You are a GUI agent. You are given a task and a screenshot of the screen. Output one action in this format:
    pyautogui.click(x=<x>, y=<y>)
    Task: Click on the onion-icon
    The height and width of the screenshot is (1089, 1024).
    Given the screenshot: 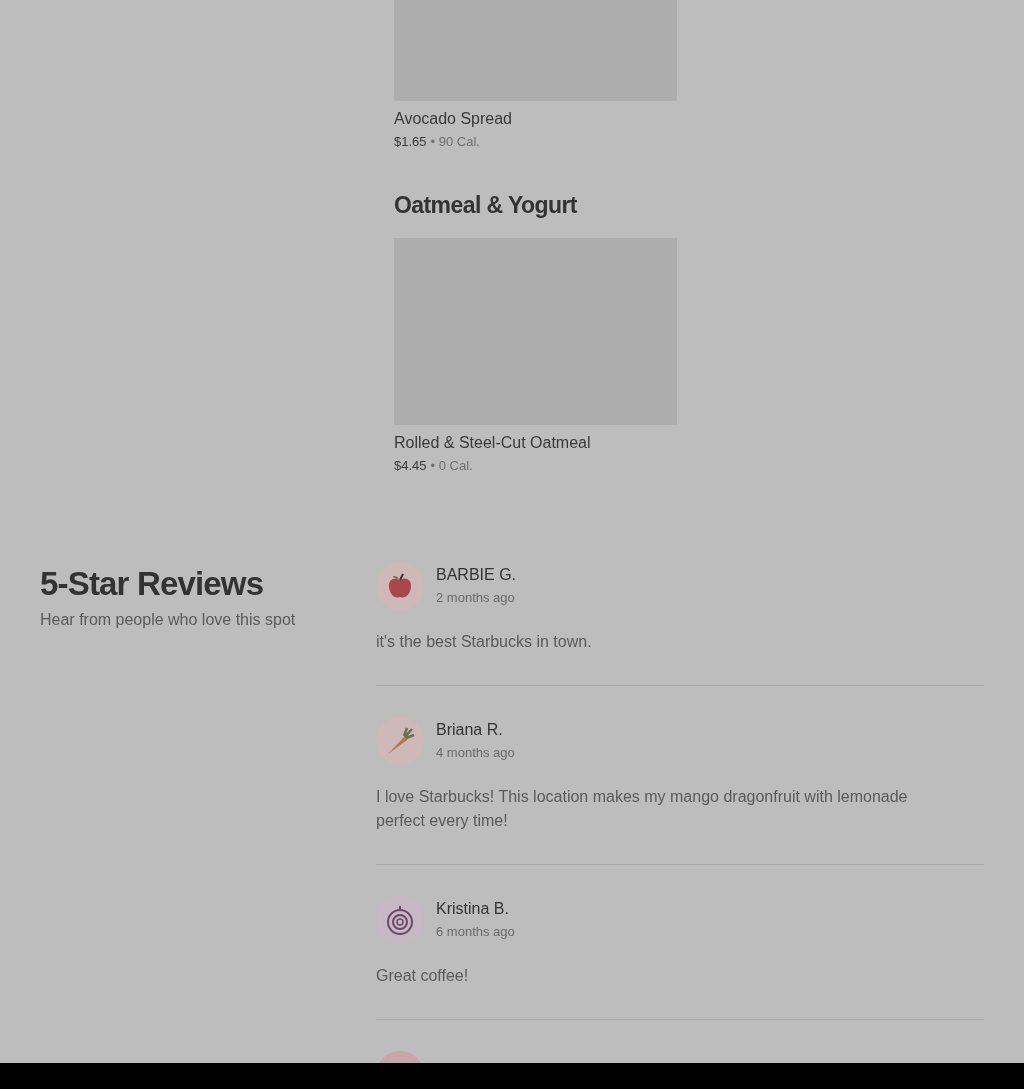 What is the action you would take?
    pyautogui.click(x=400, y=920)
    